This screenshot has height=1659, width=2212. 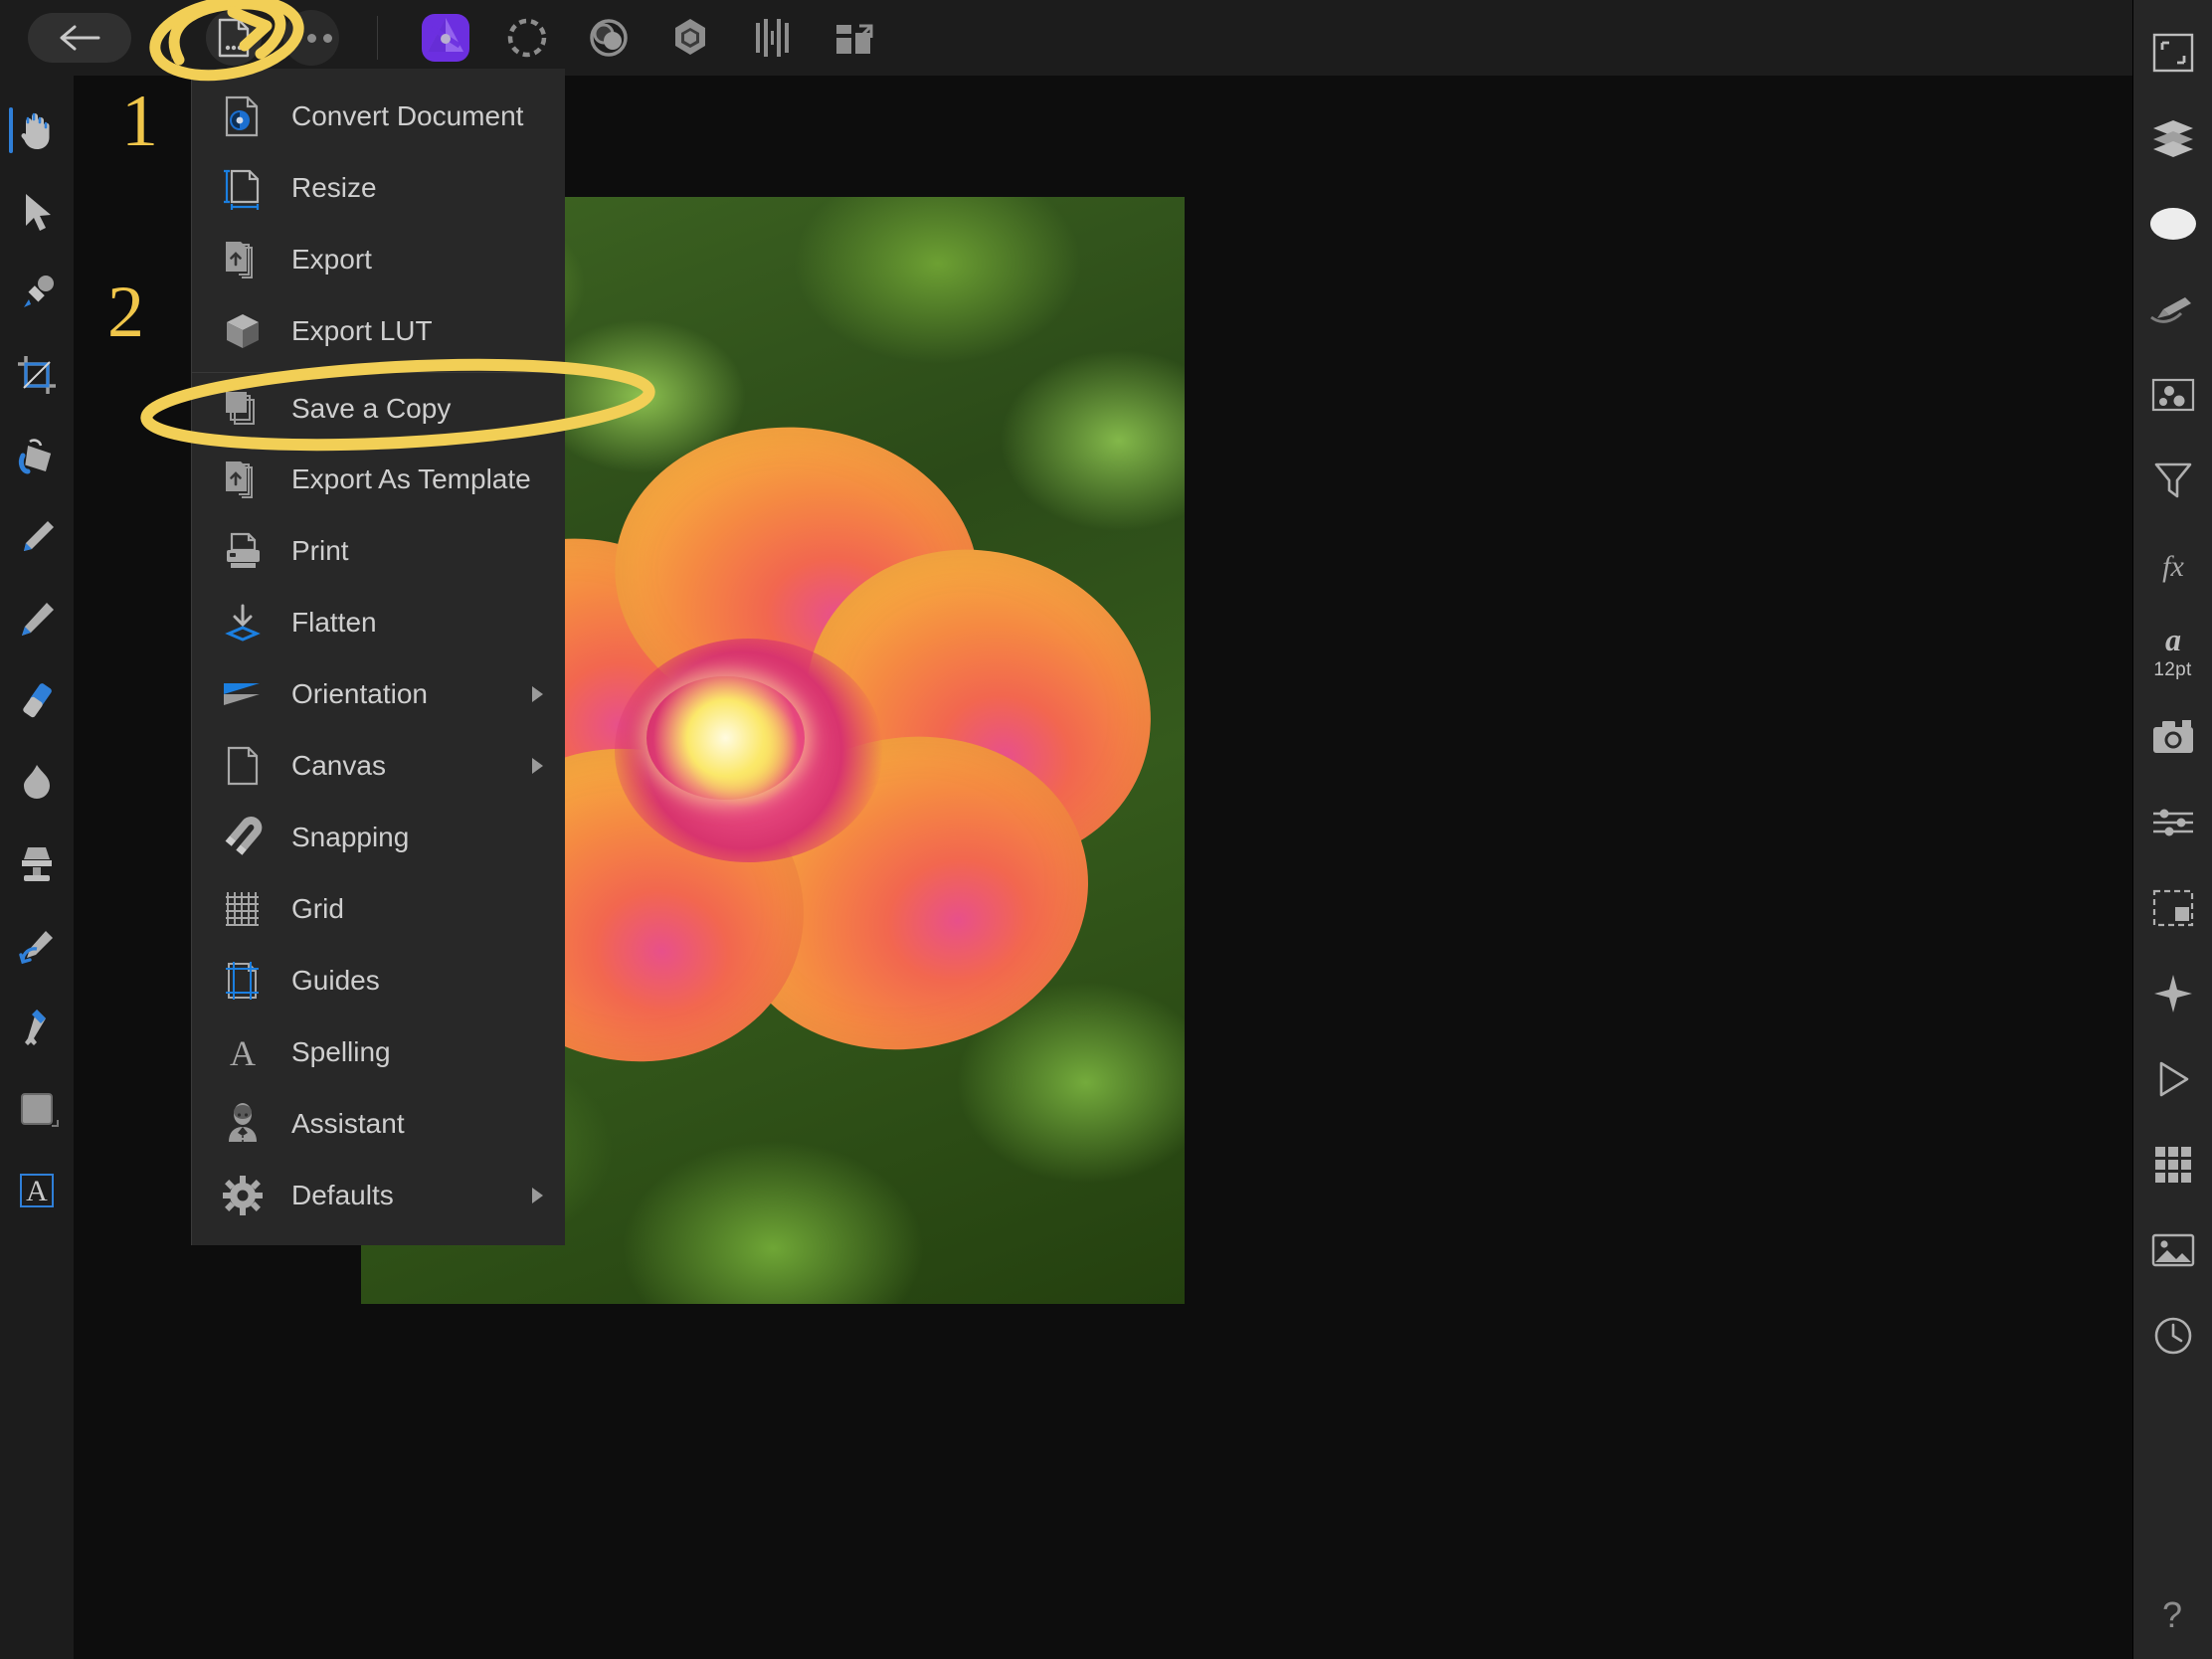 I want to click on grid-squares-icon, so click(x=2172, y=1165).